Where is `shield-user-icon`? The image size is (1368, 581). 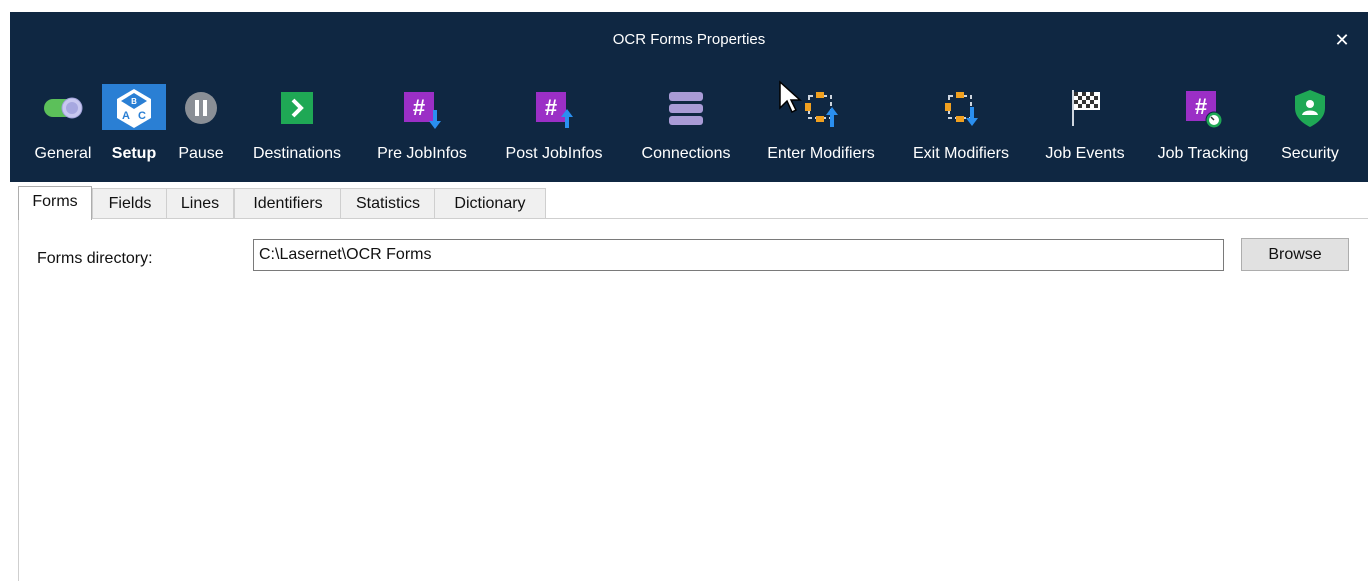 shield-user-icon is located at coordinates (1310, 108).